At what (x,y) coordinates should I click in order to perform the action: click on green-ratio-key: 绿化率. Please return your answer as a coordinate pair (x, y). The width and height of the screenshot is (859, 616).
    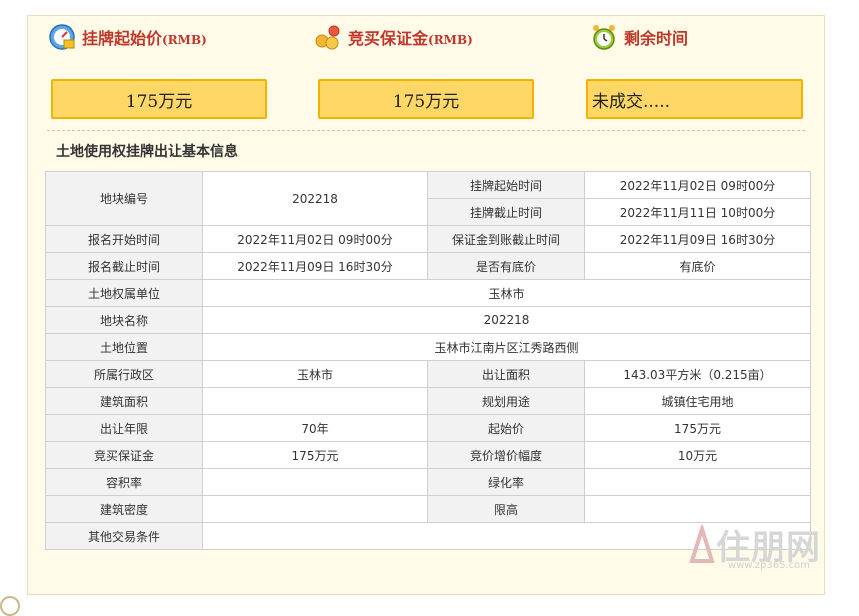
    Looking at the image, I should click on (506, 482).